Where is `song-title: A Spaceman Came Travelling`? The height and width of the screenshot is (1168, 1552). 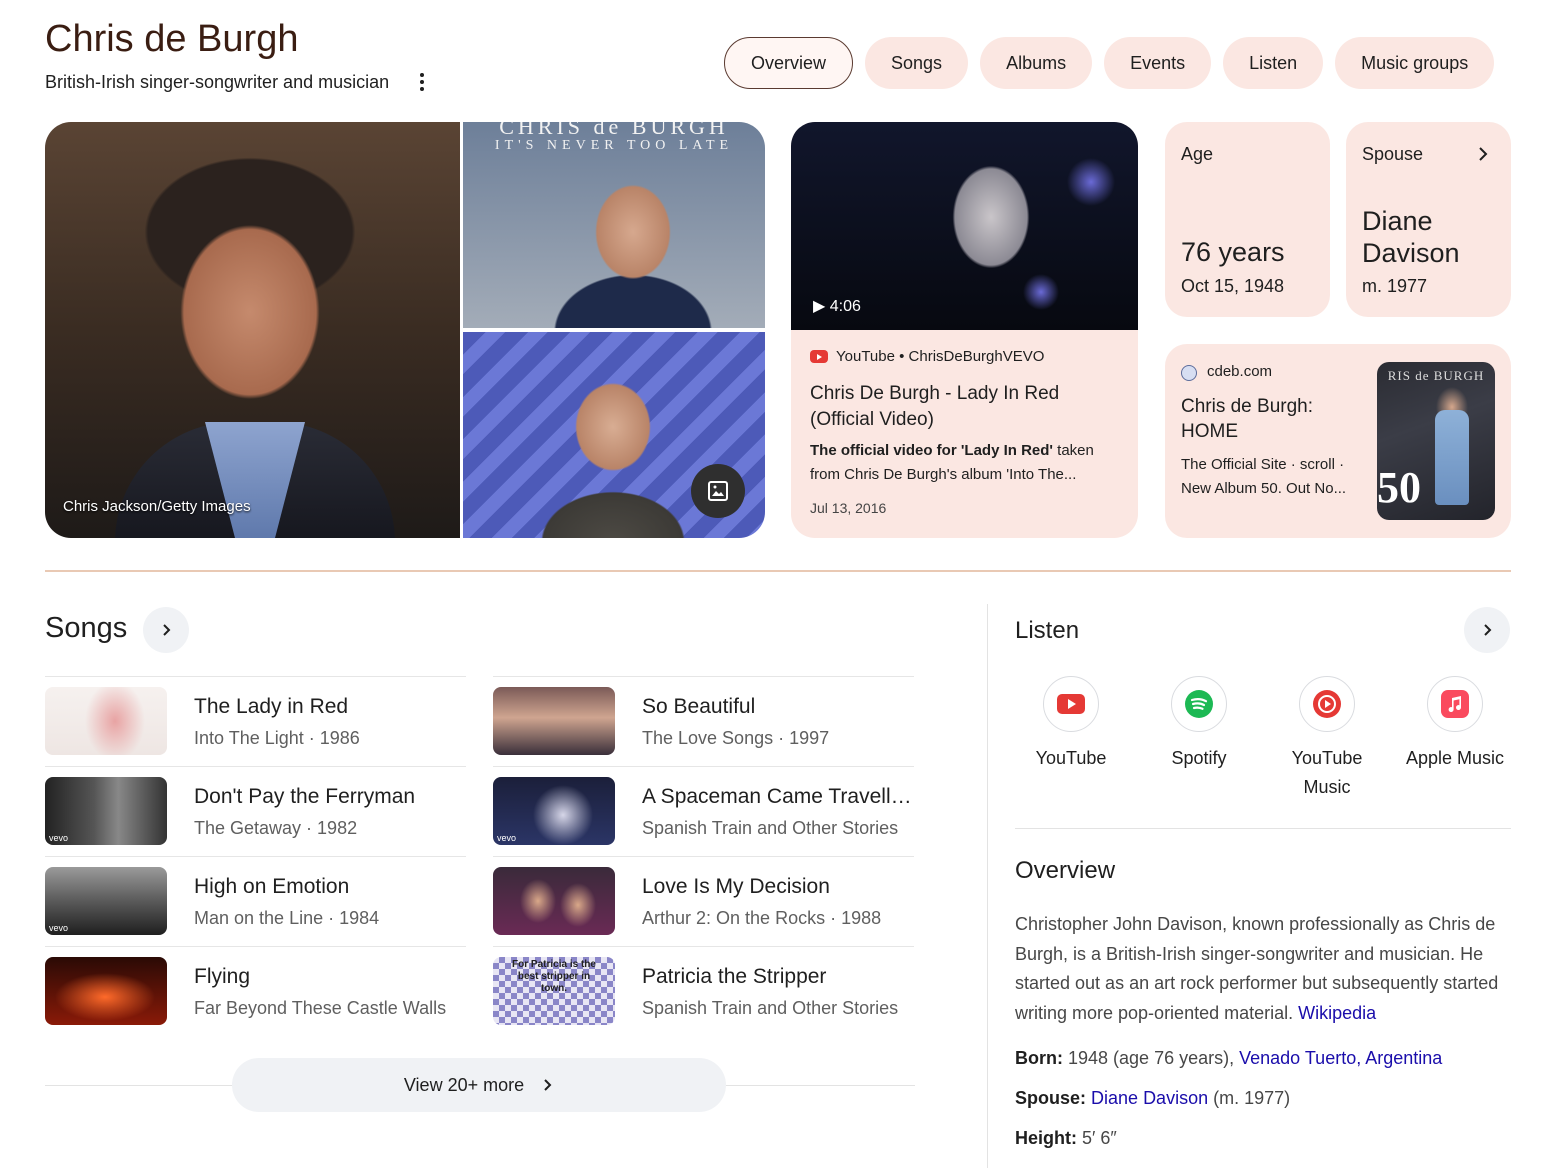 song-title: A Spaceman Came Travelling is located at coordinates (778, 796).